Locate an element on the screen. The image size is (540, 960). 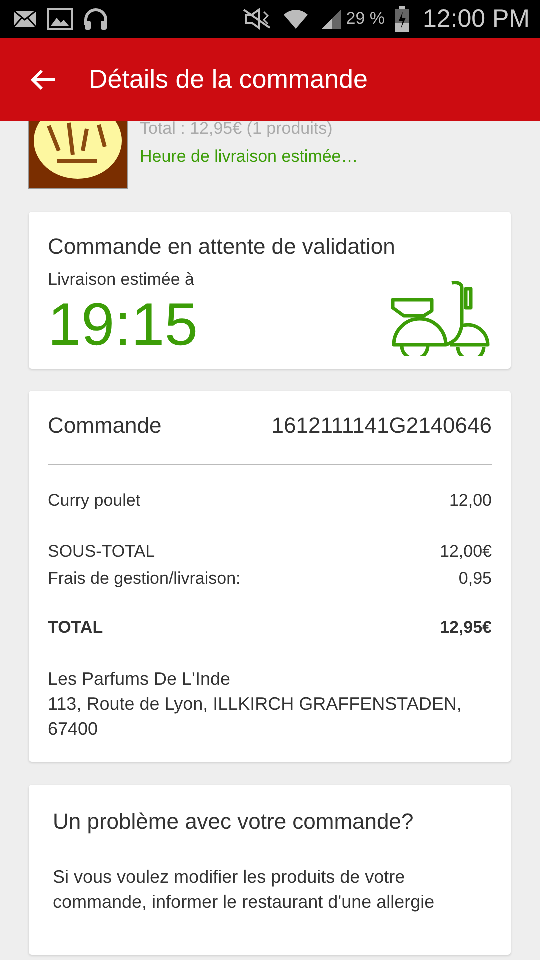
image-icon is located at coordinates (60, 19).